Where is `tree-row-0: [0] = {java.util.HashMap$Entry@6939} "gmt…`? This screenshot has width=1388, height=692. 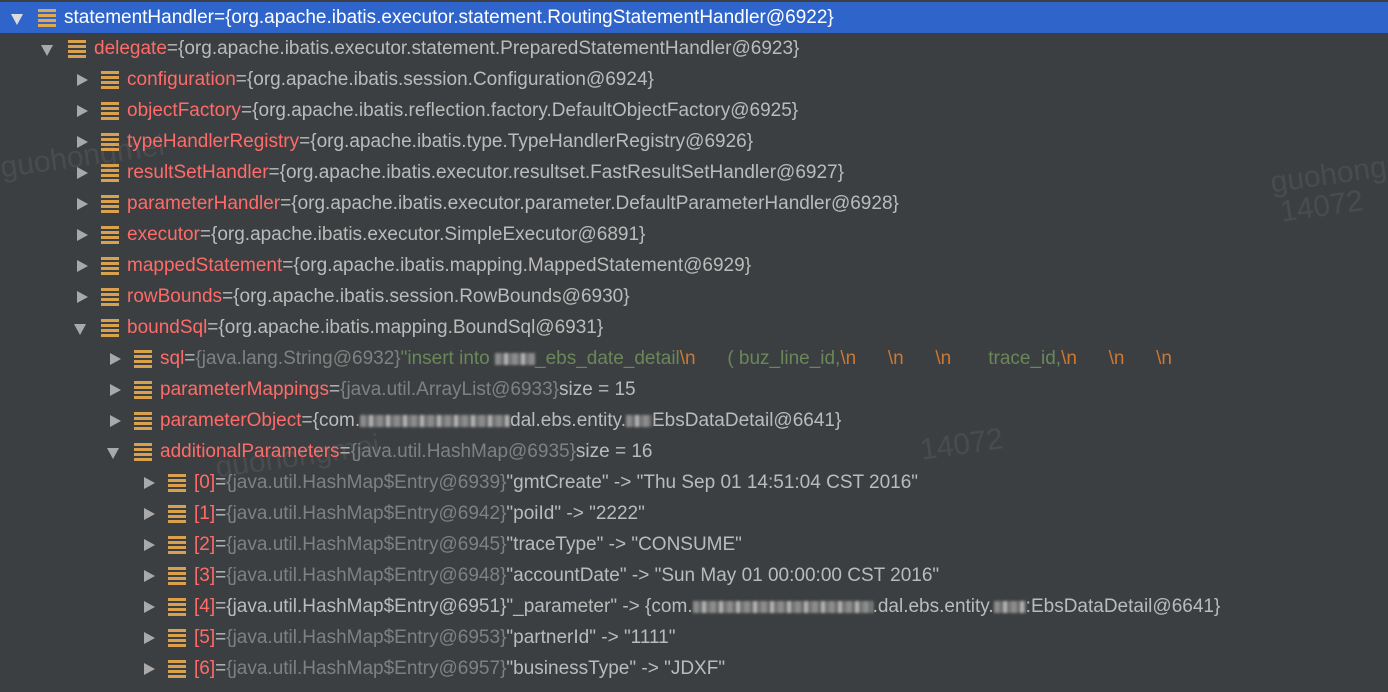
tree-row-0: [0] = {java.util.HashMap$Entry@6939} "gmt… is located at coordinates (694, 482).